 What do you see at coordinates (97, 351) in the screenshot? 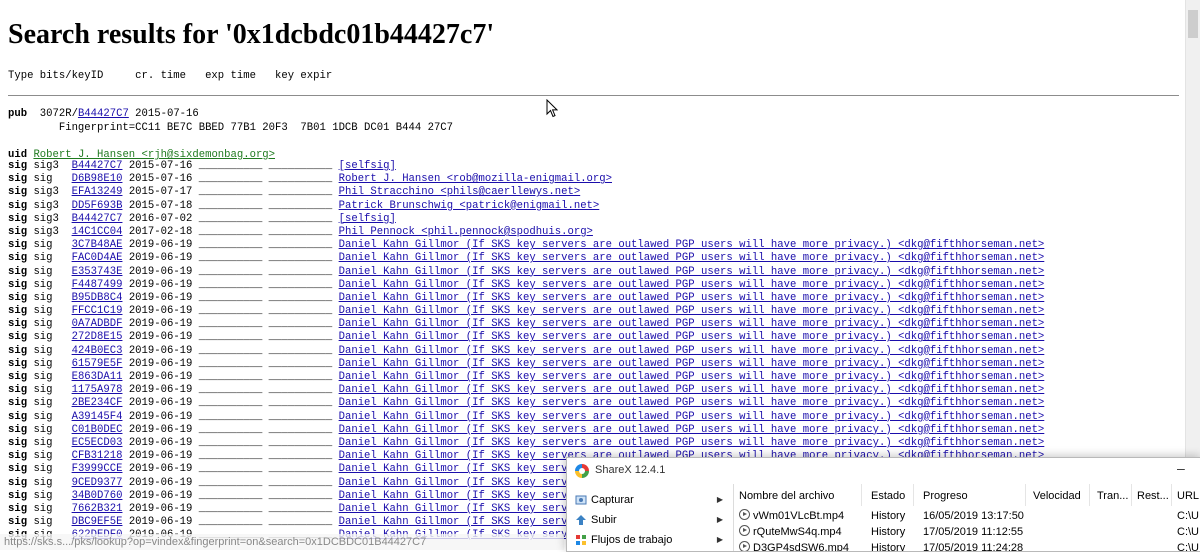
I see `sig-keyid-link: 424B0EC3` at bounding box center [97, 351].